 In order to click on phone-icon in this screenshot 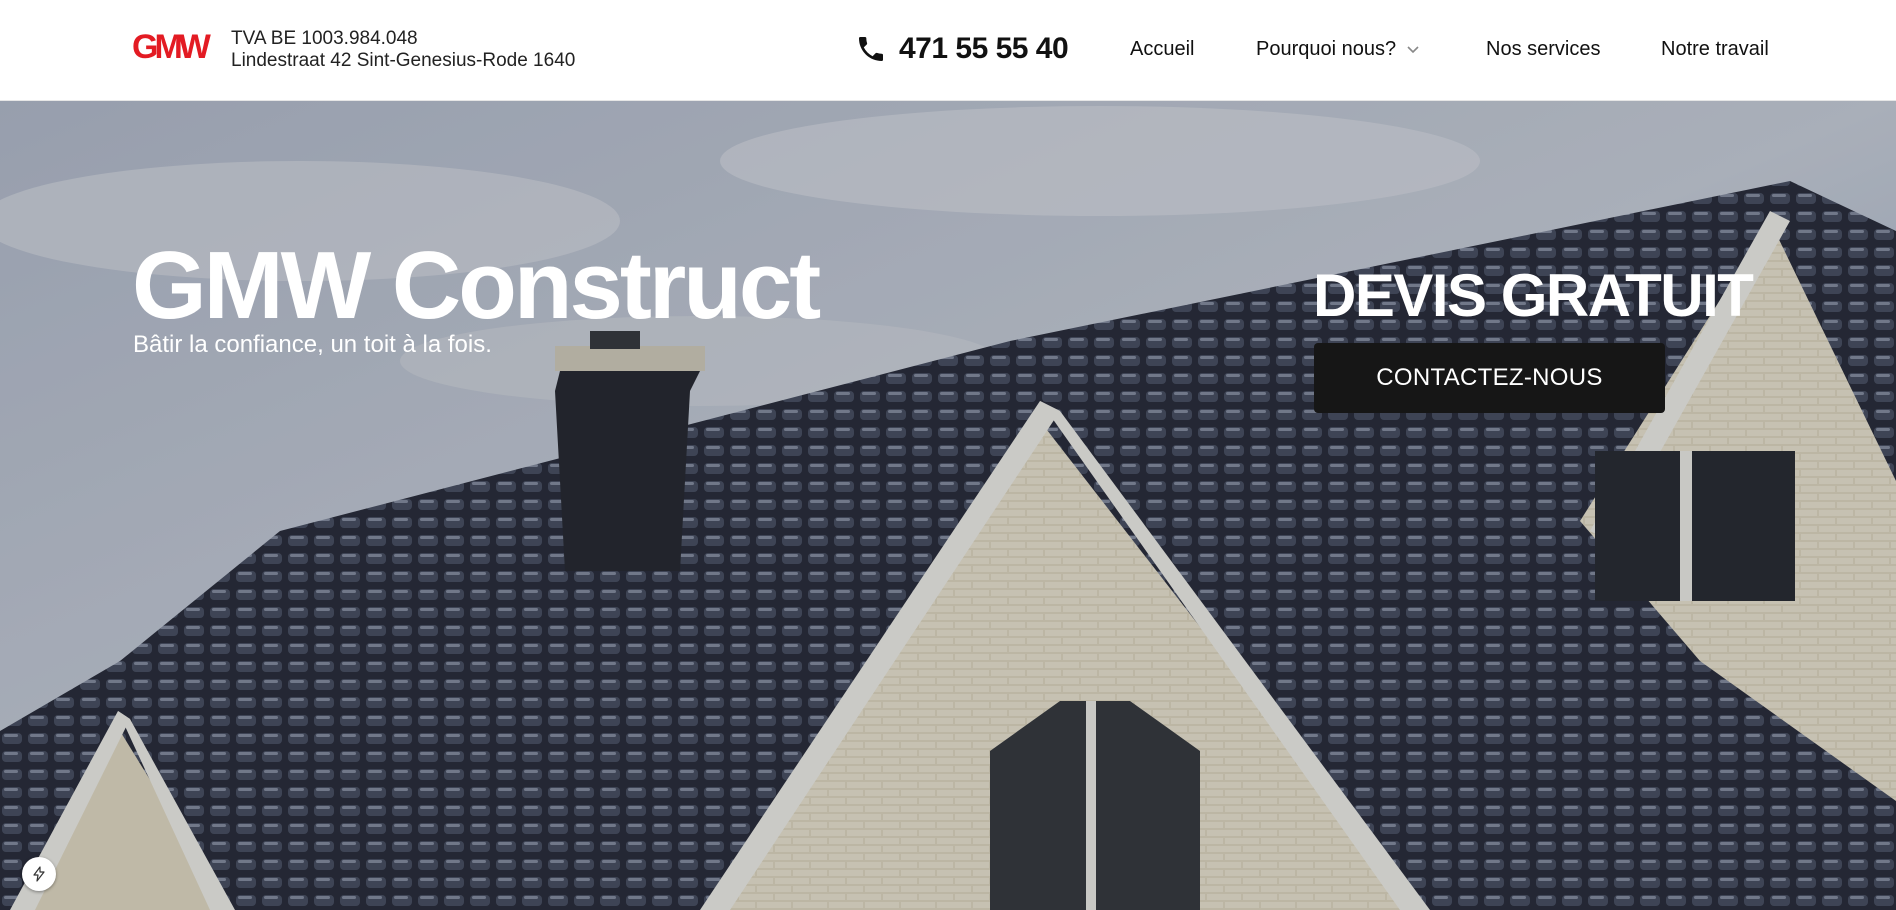, I will do `click(871, 49)`.